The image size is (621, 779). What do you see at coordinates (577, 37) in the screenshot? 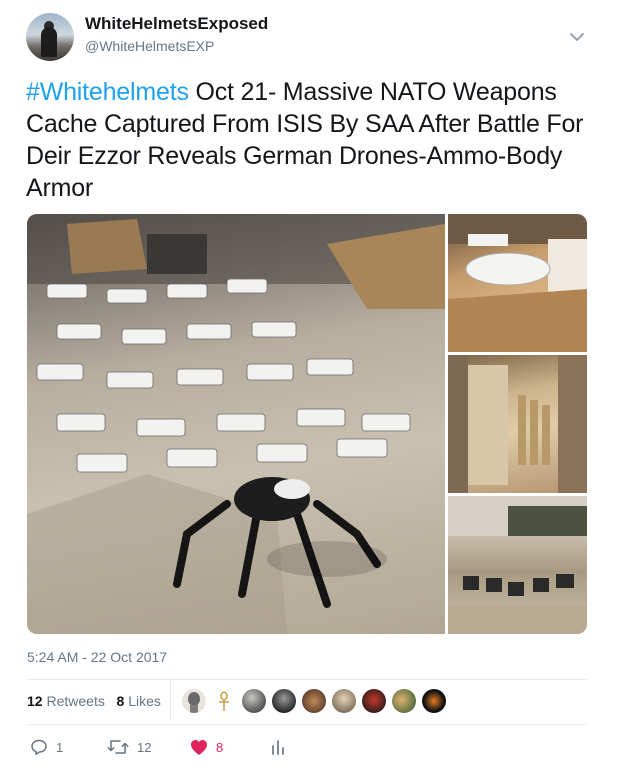
I see `chevron-down-icon` at bounding box center [577, 37].